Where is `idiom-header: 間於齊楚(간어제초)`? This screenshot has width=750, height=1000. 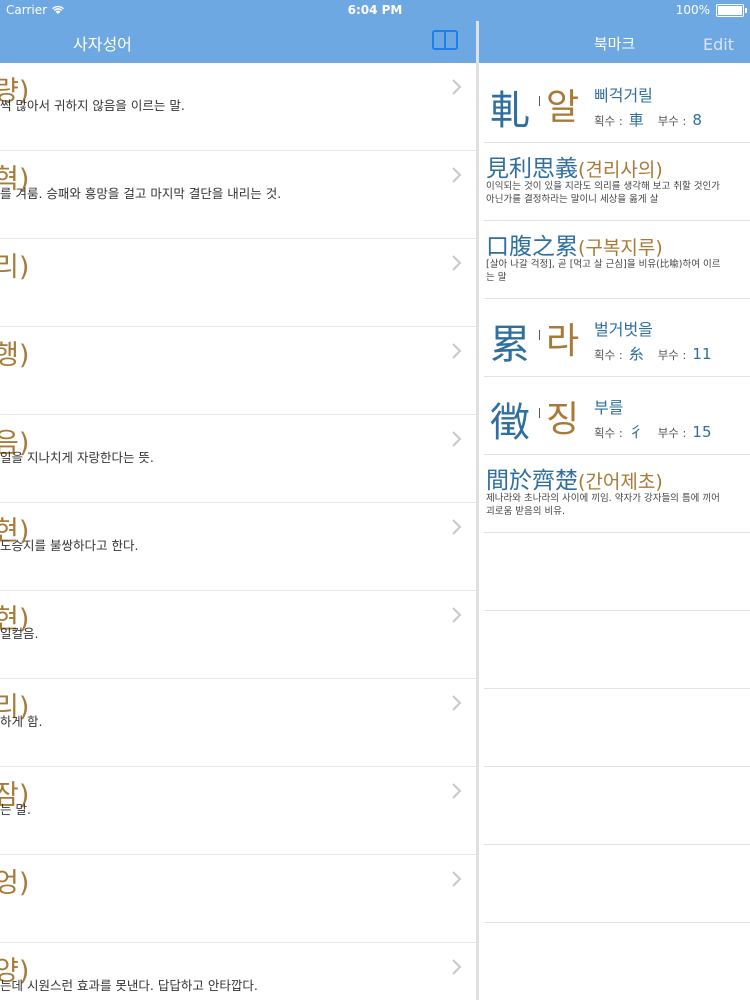
idiom-header: 間於齊楚(간어제초) is located at coordinates (574, 478).